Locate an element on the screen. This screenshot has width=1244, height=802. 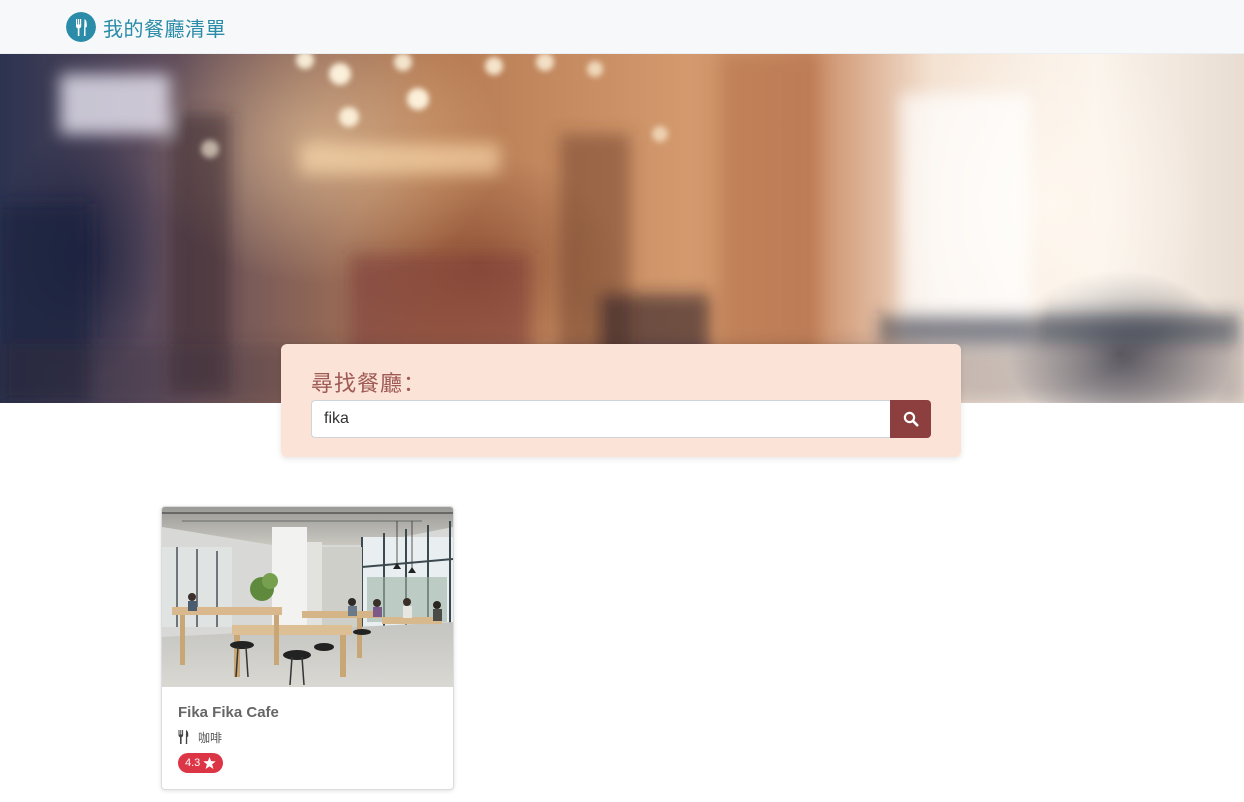
brand-title: 我的餐廳清單 is located at coordinates (164, 28).